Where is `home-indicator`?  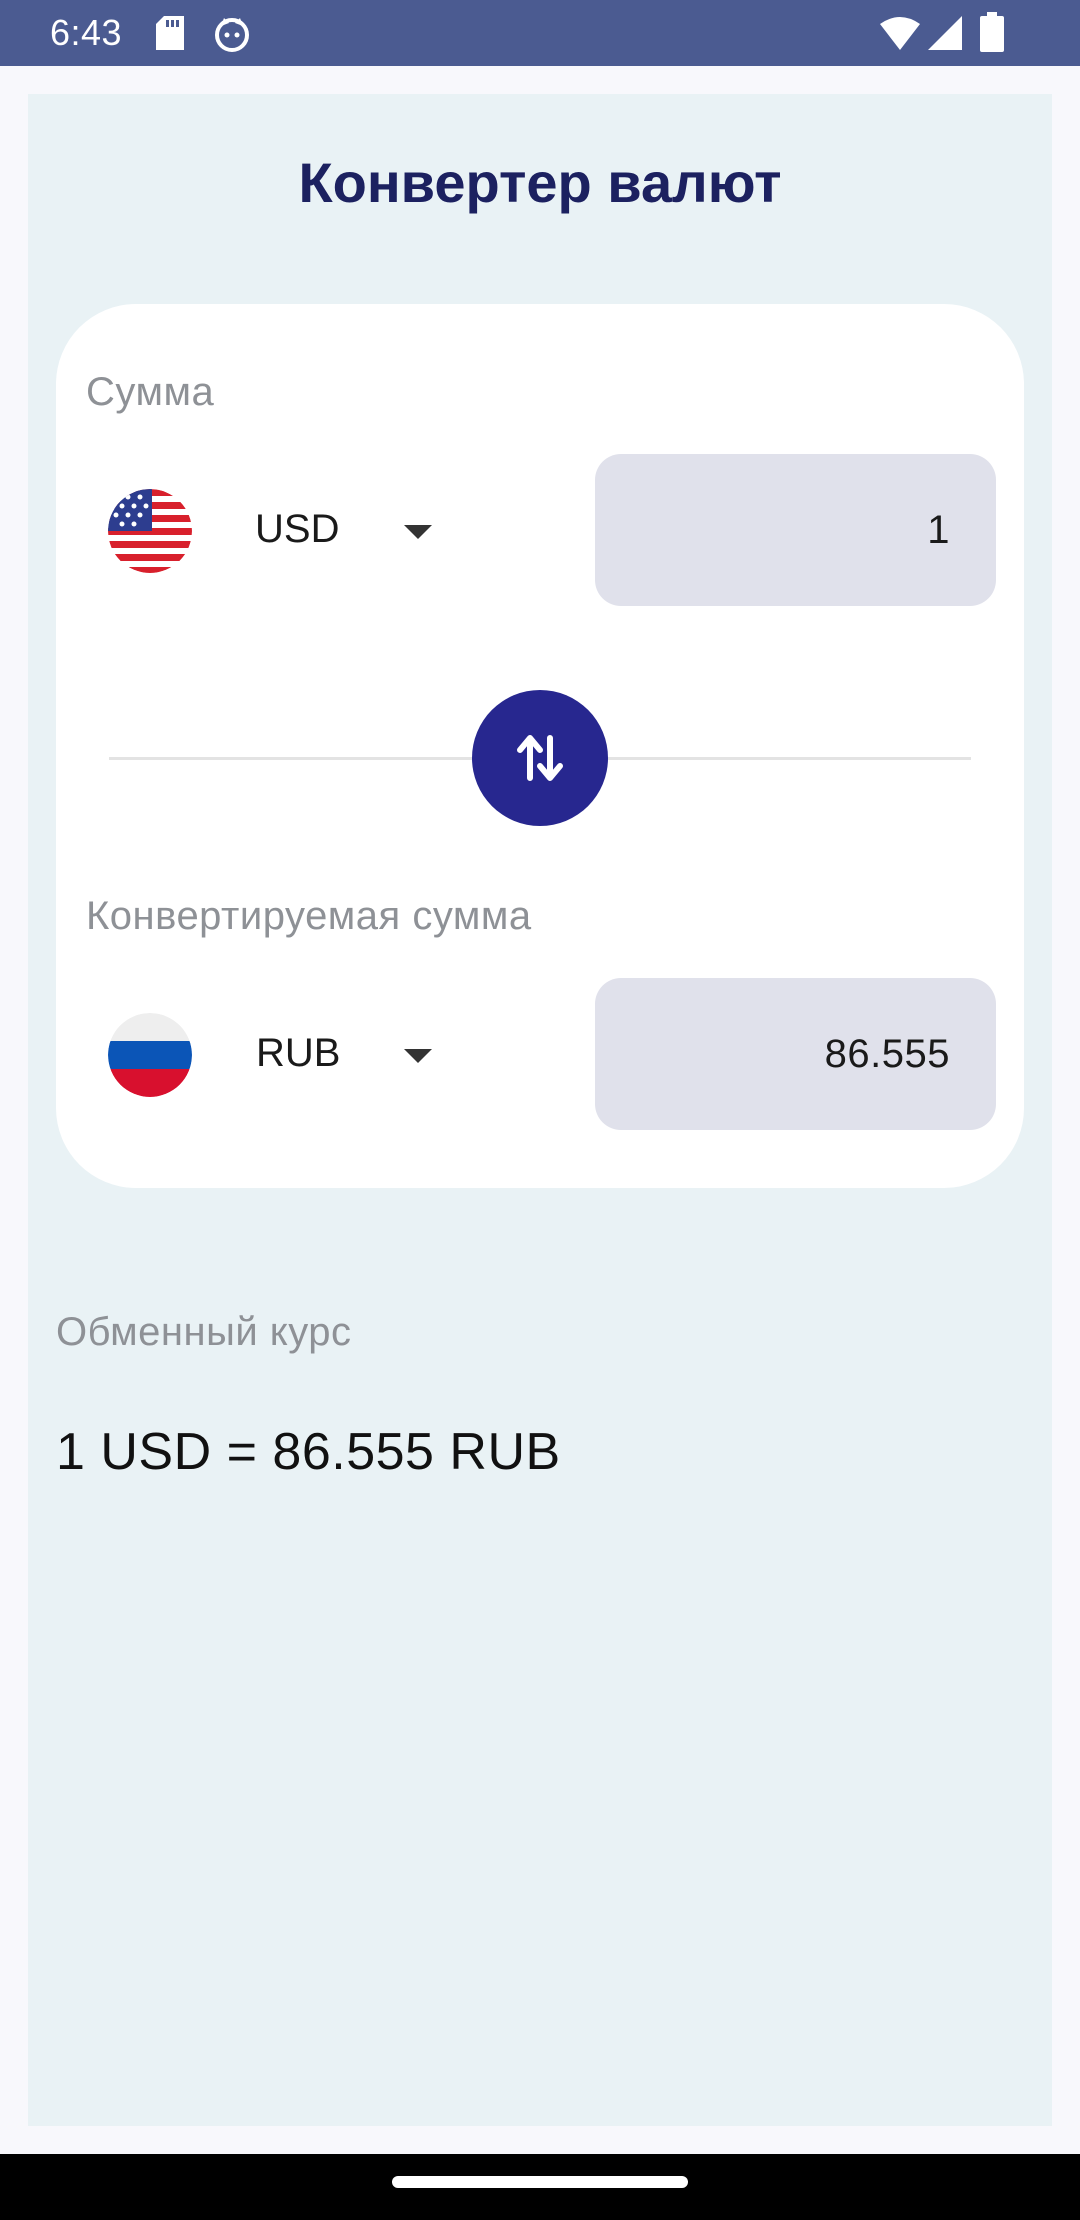
home-indicator is located at coordinates (540, 2182).